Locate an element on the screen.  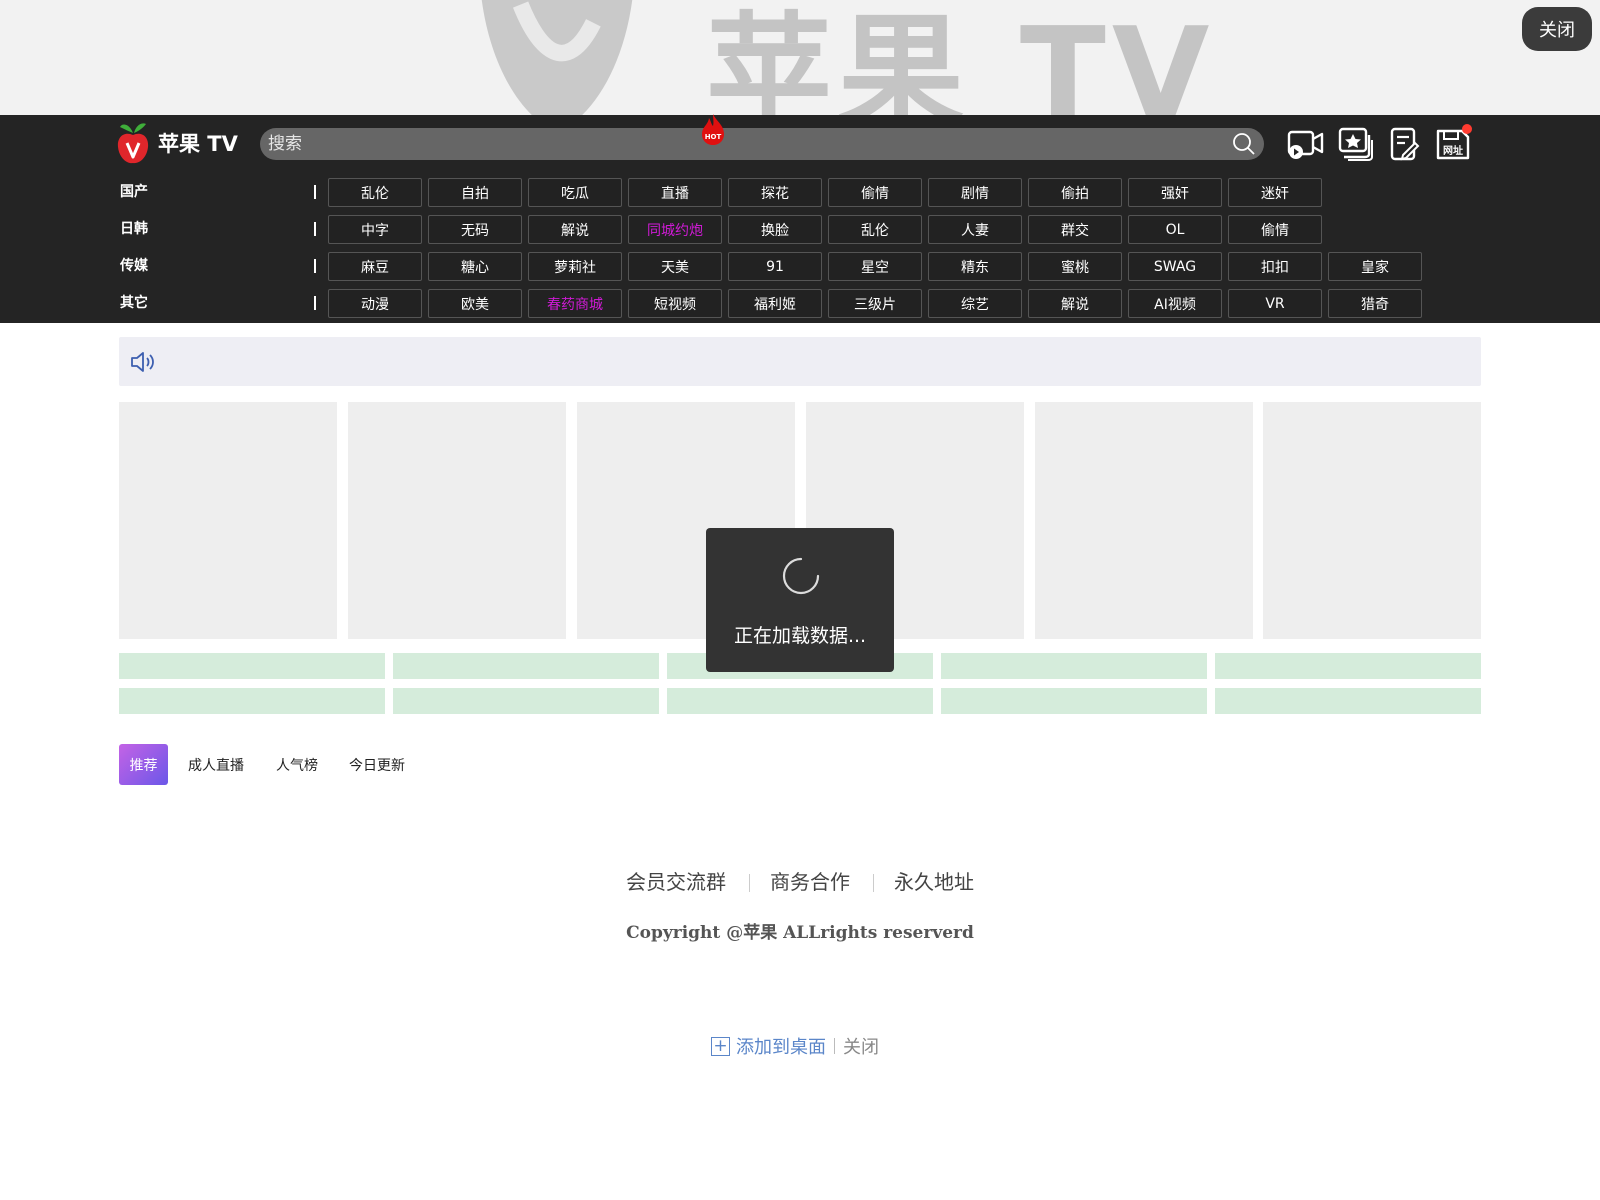
category-button: 星空 is located at coordinates (875, 266).